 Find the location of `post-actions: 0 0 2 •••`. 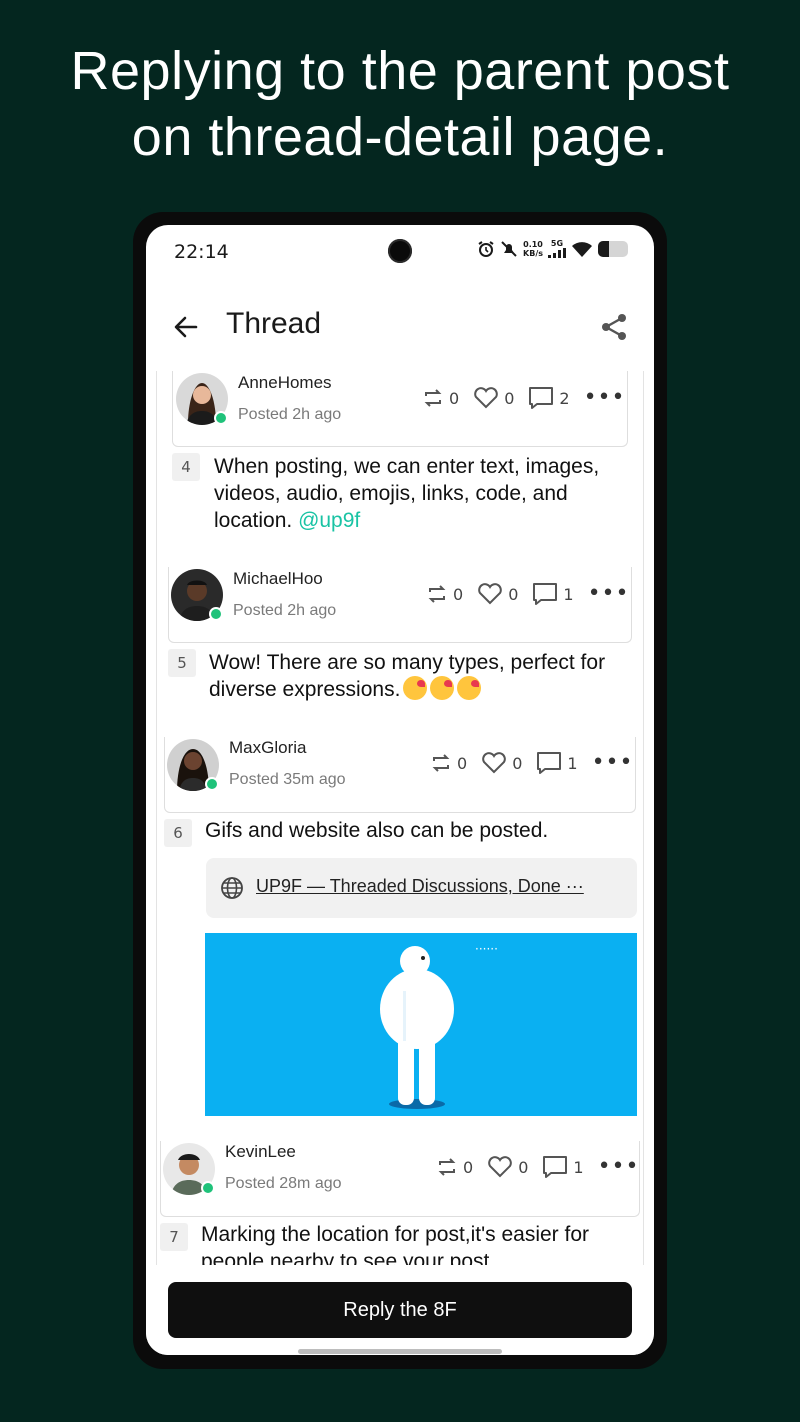

post-actions: 0 0 2 ••• is located at coordinates (524, 398).